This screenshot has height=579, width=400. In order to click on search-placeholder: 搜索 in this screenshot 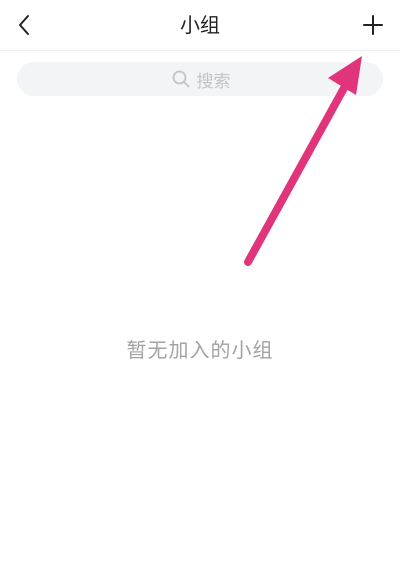, I will do `click(213, 81)`.